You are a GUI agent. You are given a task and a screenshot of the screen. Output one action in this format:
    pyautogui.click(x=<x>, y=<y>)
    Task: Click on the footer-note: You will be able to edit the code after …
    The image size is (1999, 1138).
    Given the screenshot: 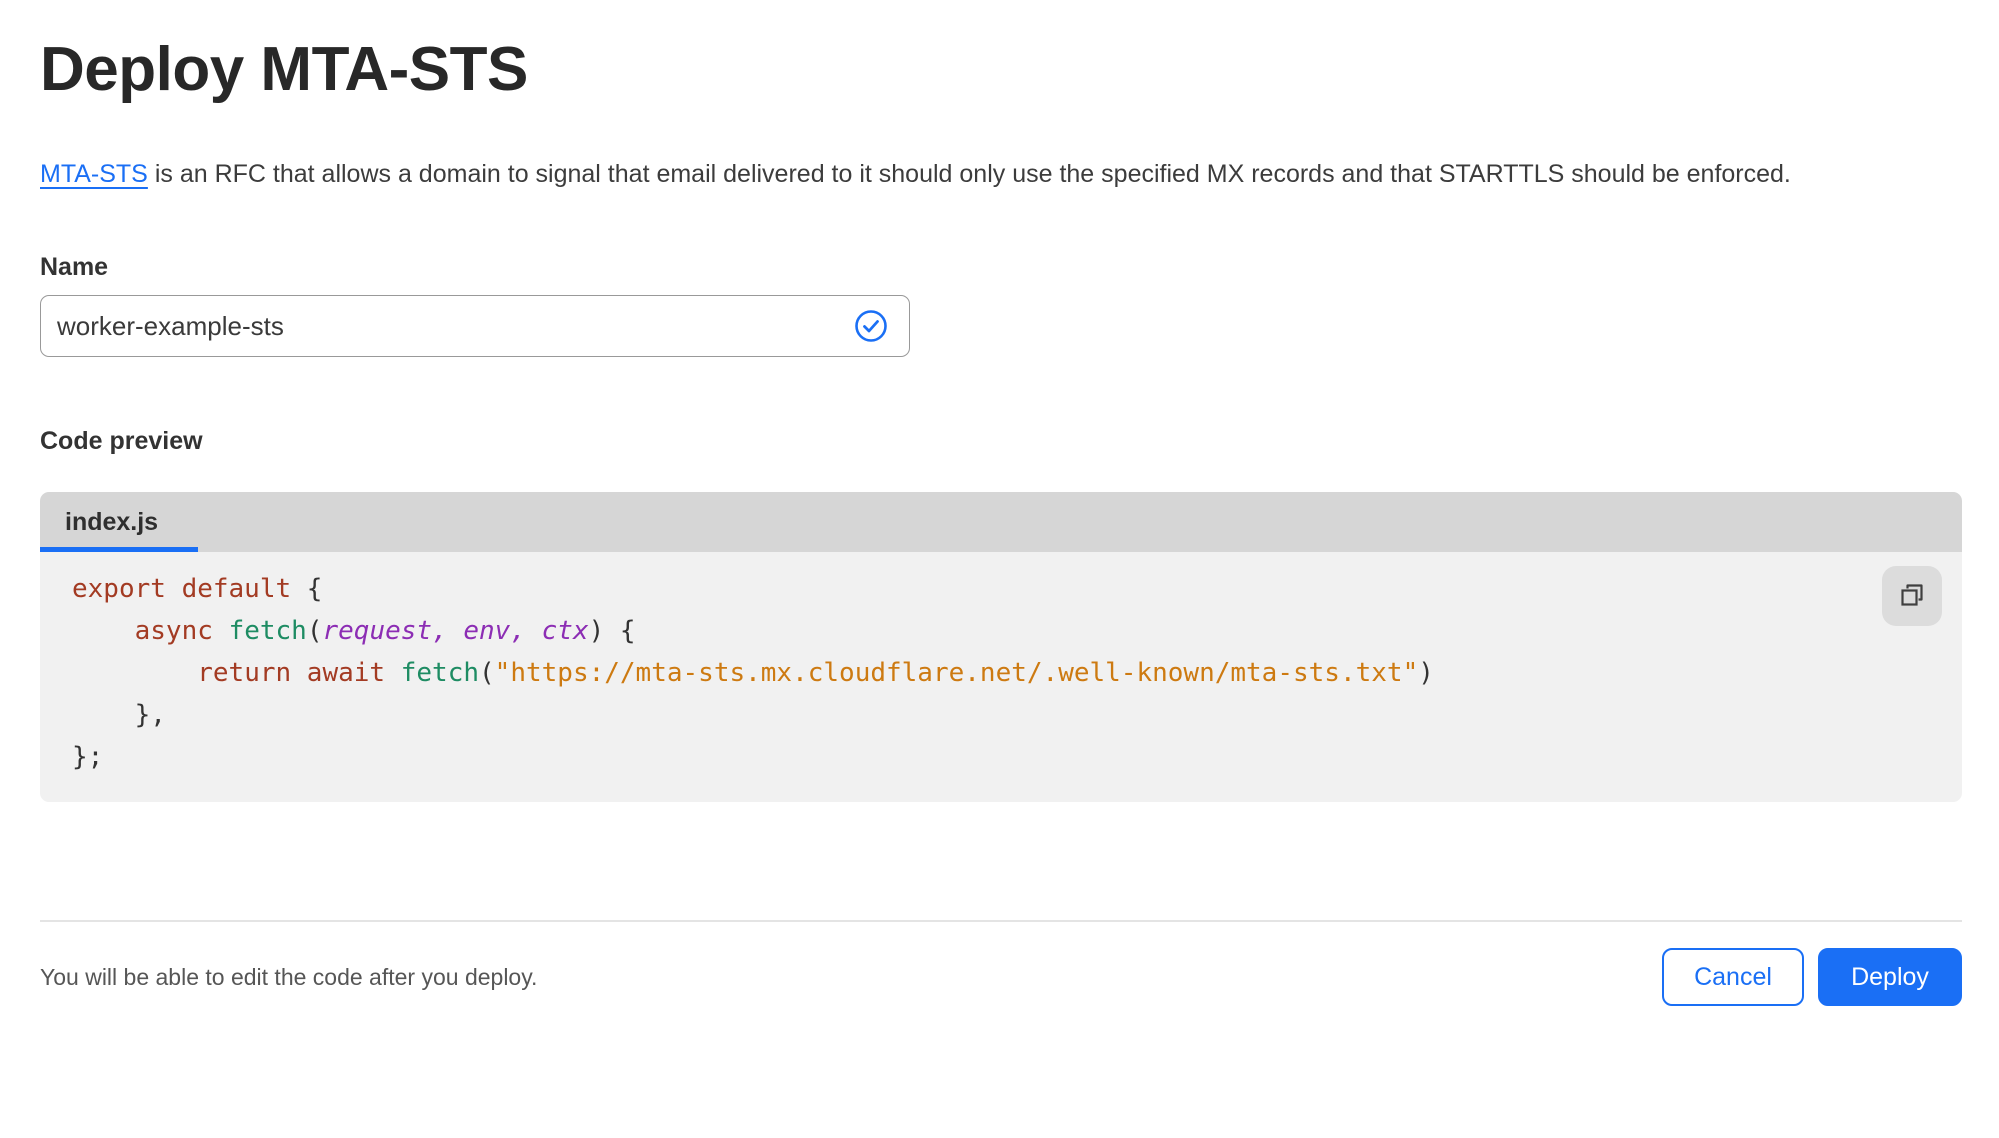 What is the action you would take?
    pyautogui.click(x=289, y=976)
    